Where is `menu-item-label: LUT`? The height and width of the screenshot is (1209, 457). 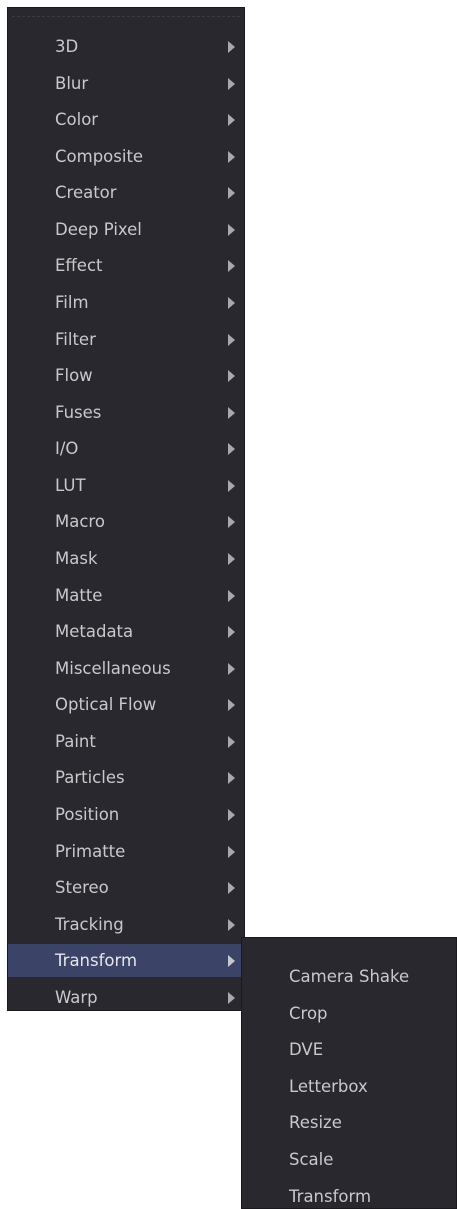 menu-item-label: LUT is located at coordinates (70, 485).